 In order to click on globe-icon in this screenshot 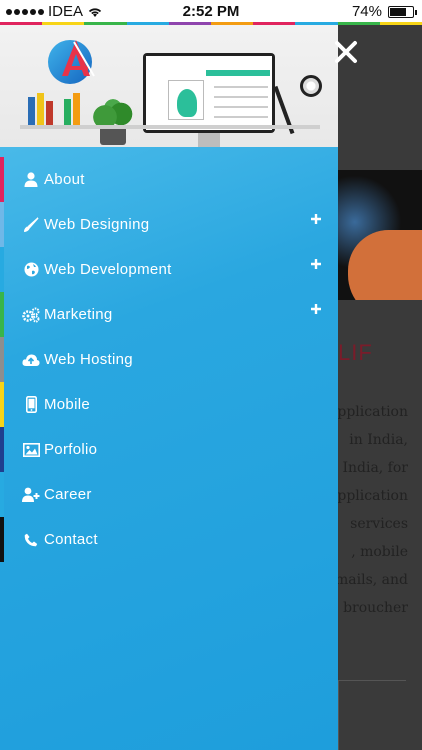, I will do `click(31, 269)`.